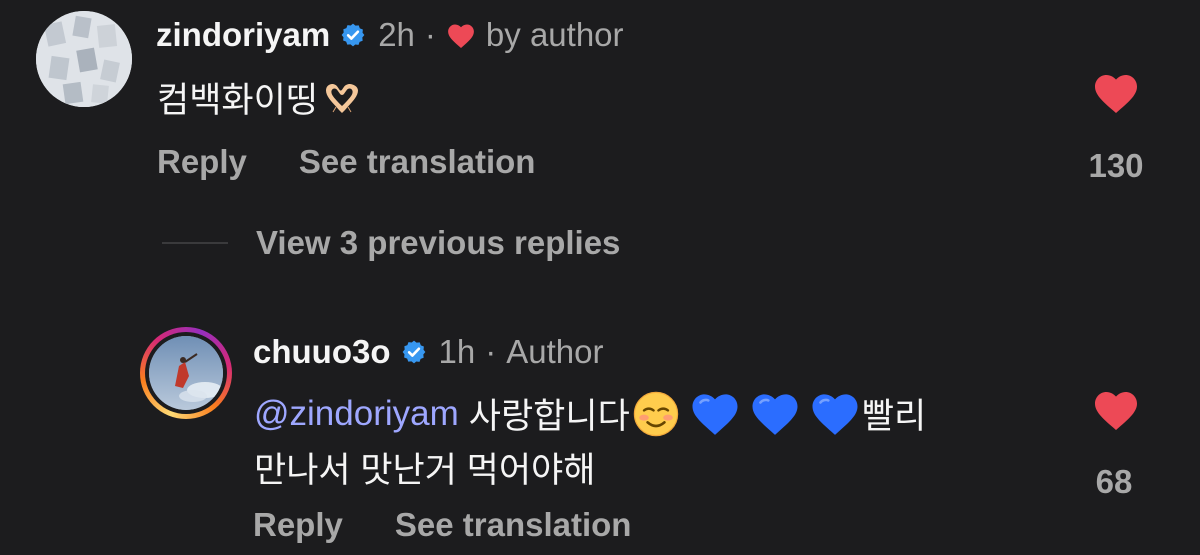  What do you see at coordinates (656, 414) in the screenshot?
I see `smiling-face-icon` at bounding box center [656, 414].